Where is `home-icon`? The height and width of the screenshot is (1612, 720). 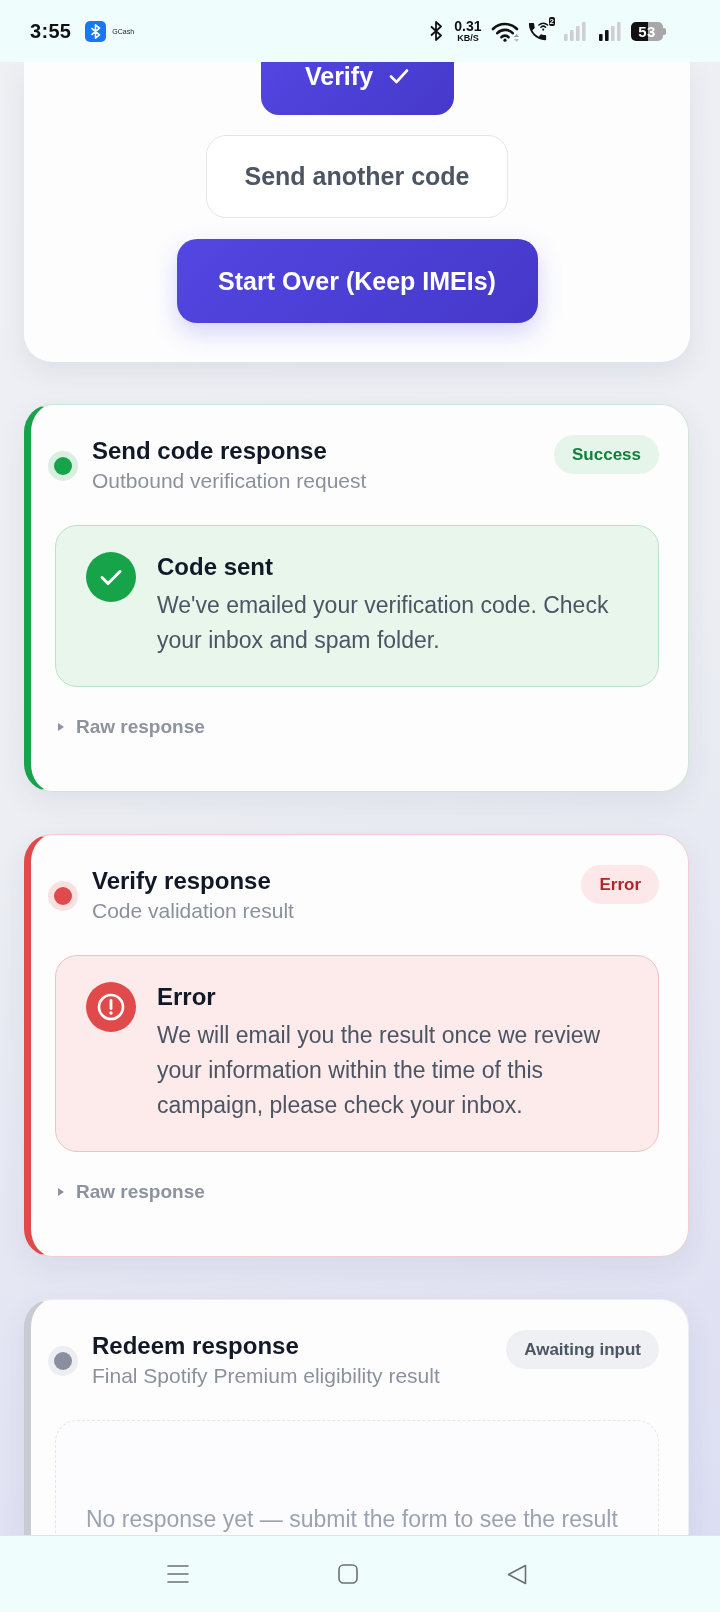 home-icon is located at coordinates (348, 1574).